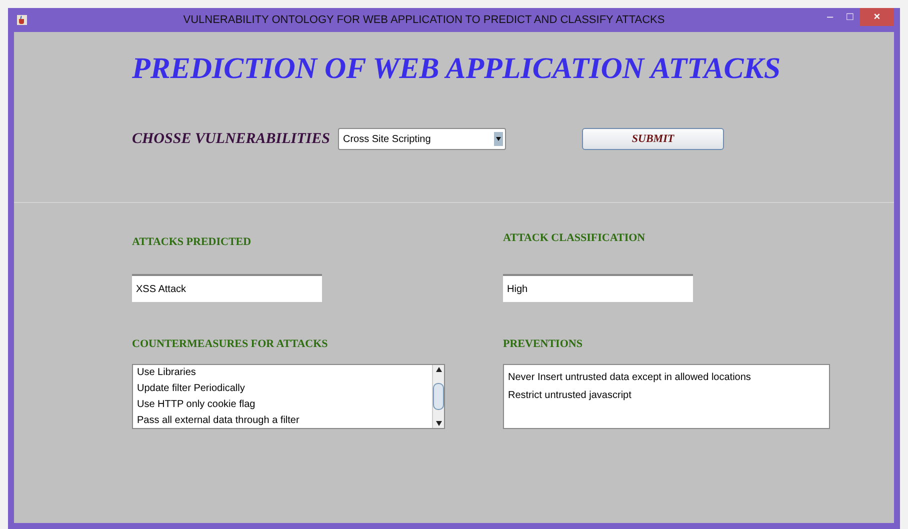  What do you see at coordinates (439, 370) in the screenshot?
I see `scroll-up-icon` at bounding box center [439, 370].